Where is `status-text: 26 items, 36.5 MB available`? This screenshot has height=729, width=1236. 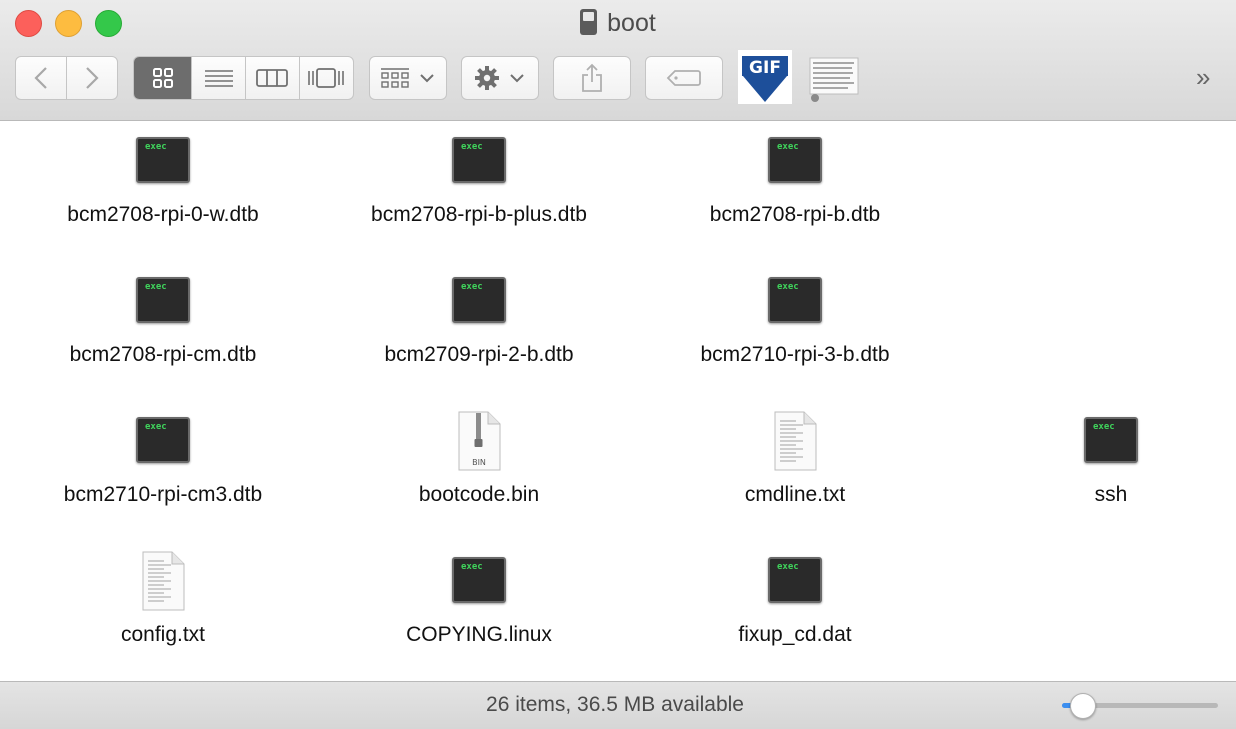 status-text: 26 items, 36.5 MB available is located at coordinates (615, 704).